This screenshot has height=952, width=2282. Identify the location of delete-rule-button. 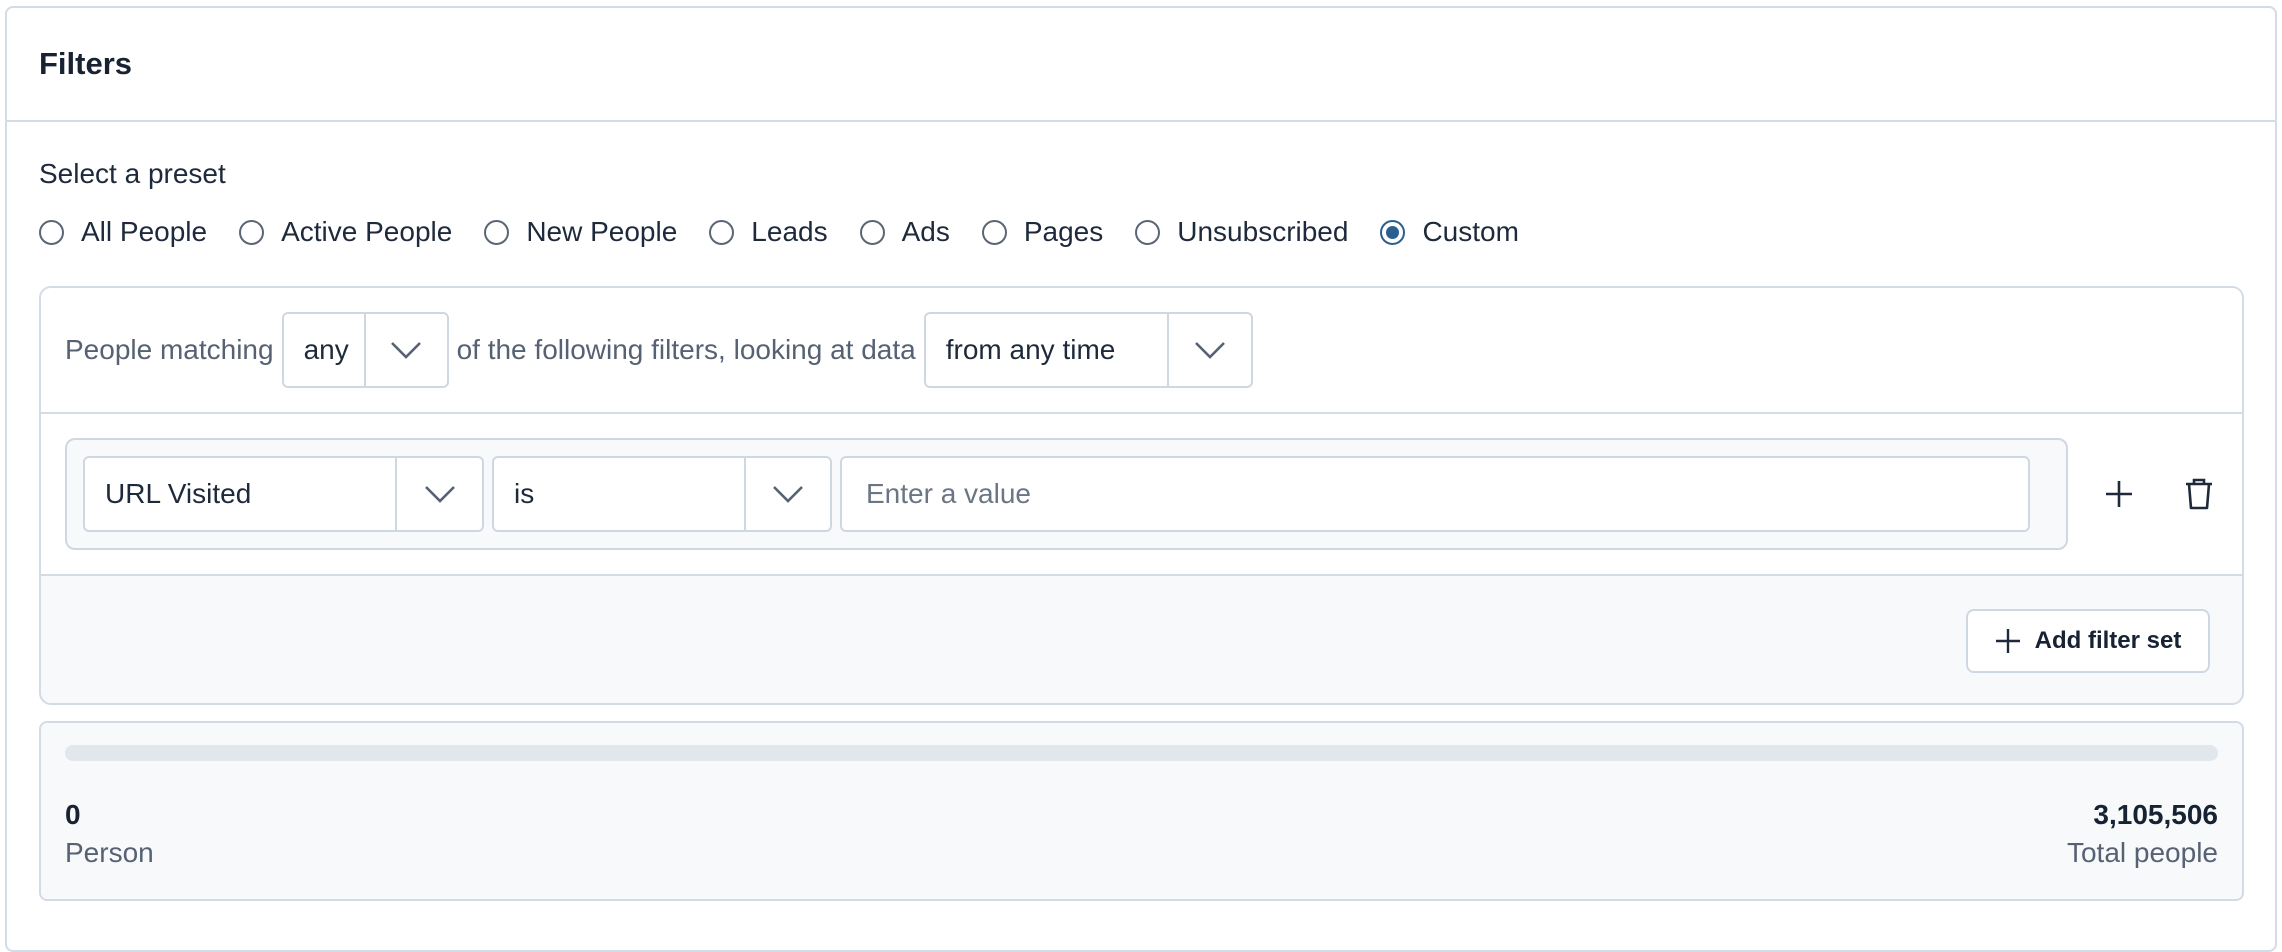
(2199, 494).